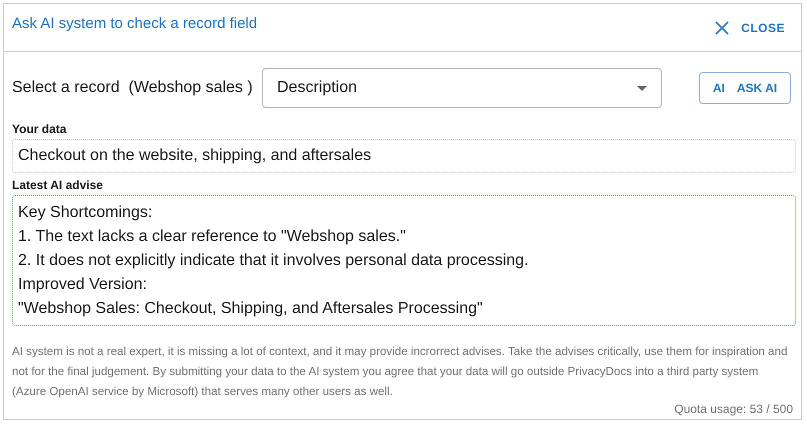 The height and width of the screenshot is (424, 807). I want to click on record-label: Select a record (Webshop sales ), so click(133, 88).